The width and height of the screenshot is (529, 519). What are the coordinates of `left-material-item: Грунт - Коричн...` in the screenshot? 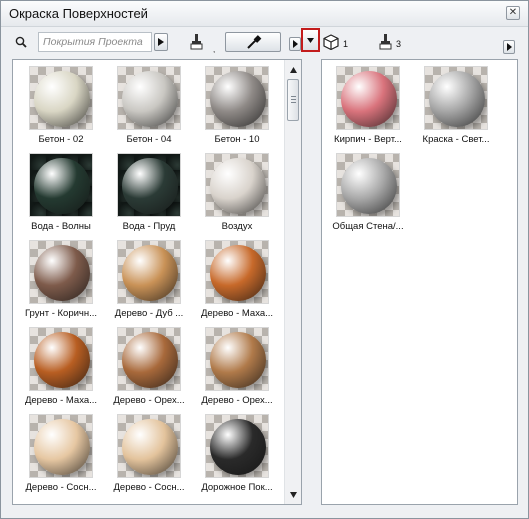 It's located at (61, 284).